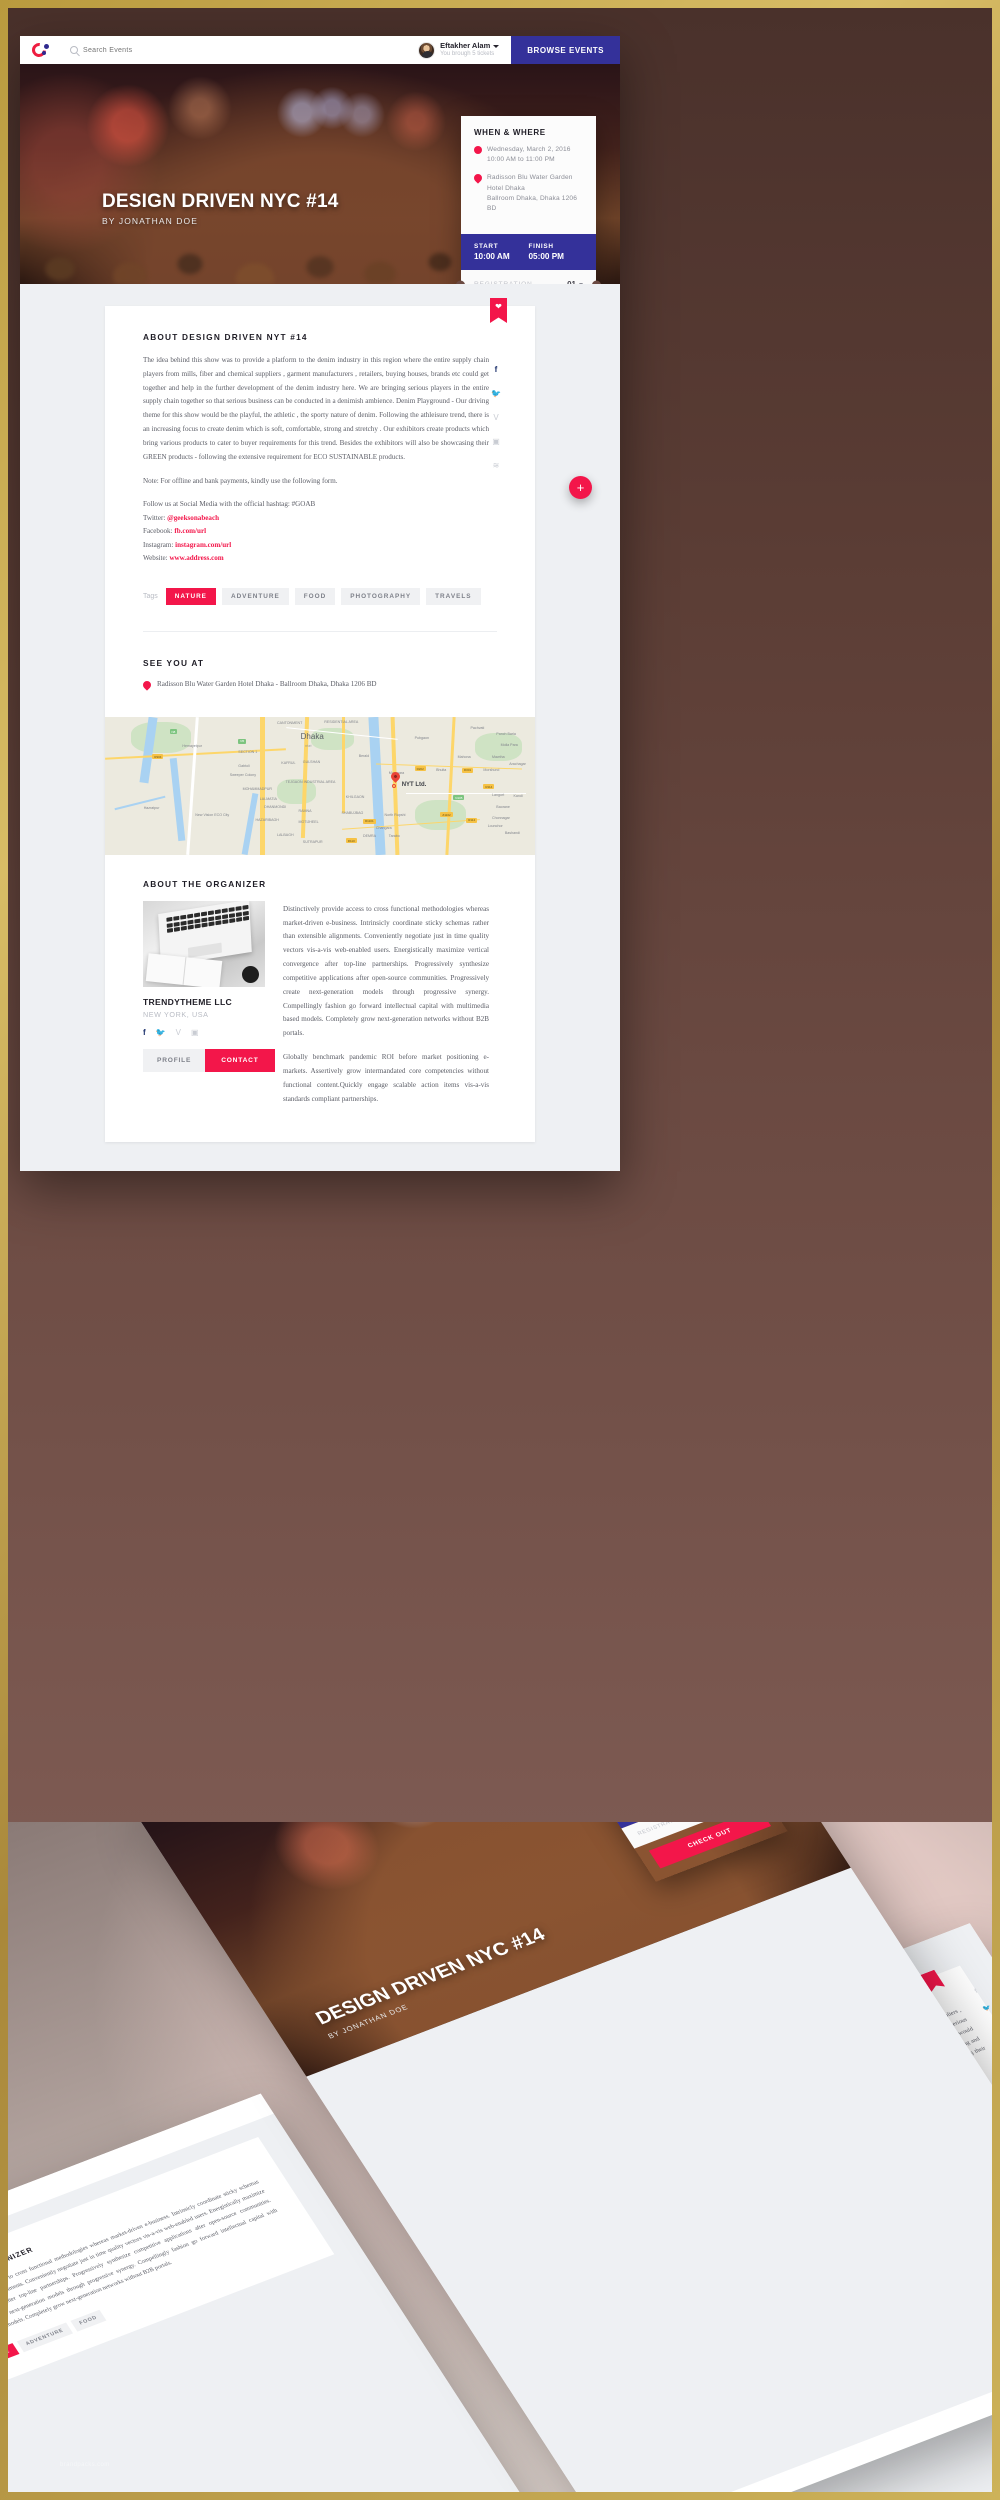  I want to click on start-value: 10:00 AM, so click(492, 257).